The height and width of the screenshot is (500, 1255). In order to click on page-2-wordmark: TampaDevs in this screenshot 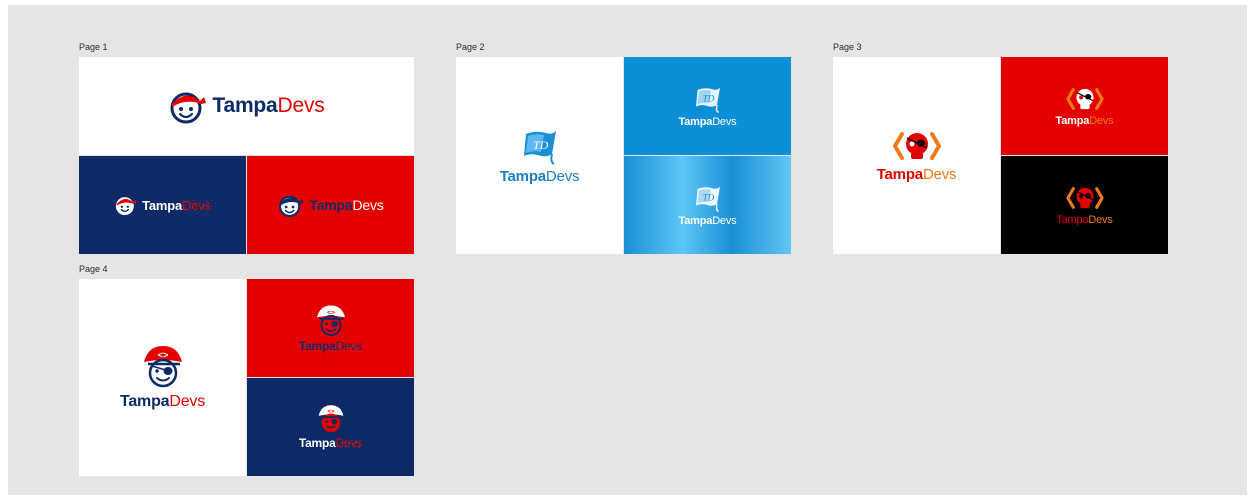, I will do `click(540, 176)`.